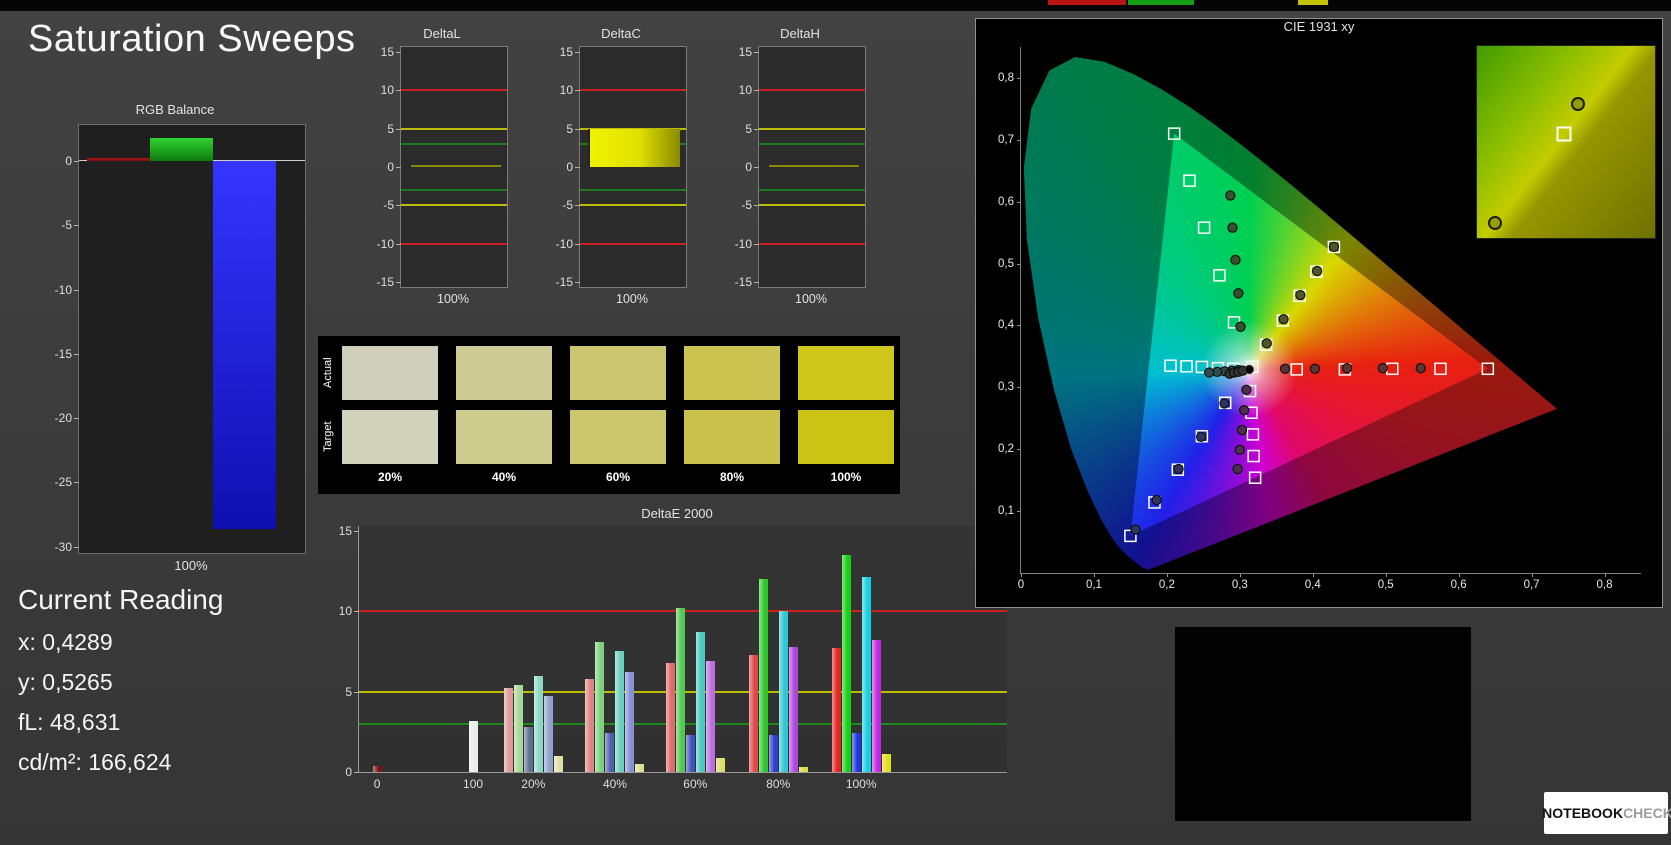  What do you see at coordinates (1006, 511) in the screenshot?
I see `y-tick-label: 0,1` at bounding box center [1006, 511].